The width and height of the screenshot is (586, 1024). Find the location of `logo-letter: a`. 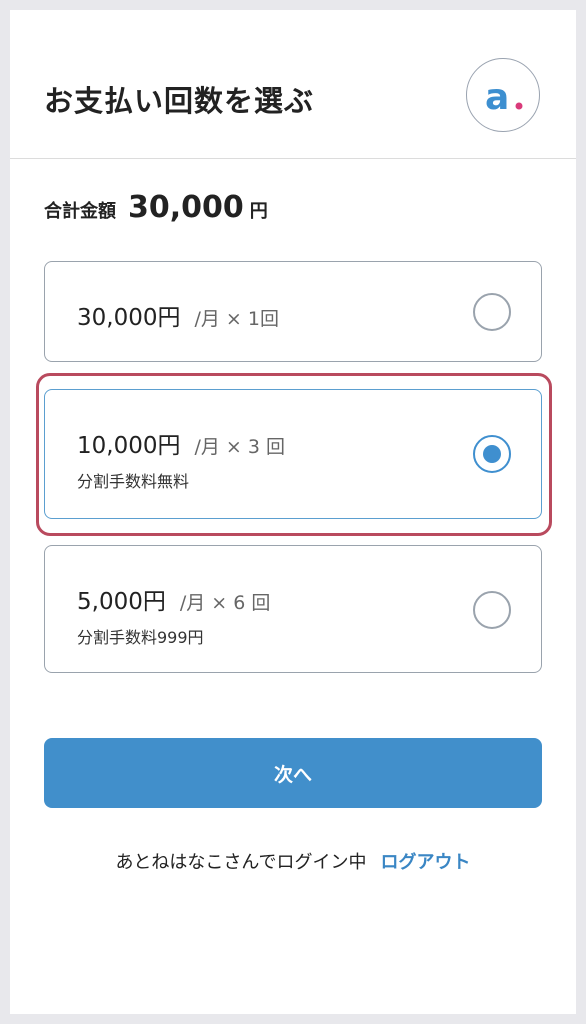

logo-letter: a is located at coordinates (497, 97).